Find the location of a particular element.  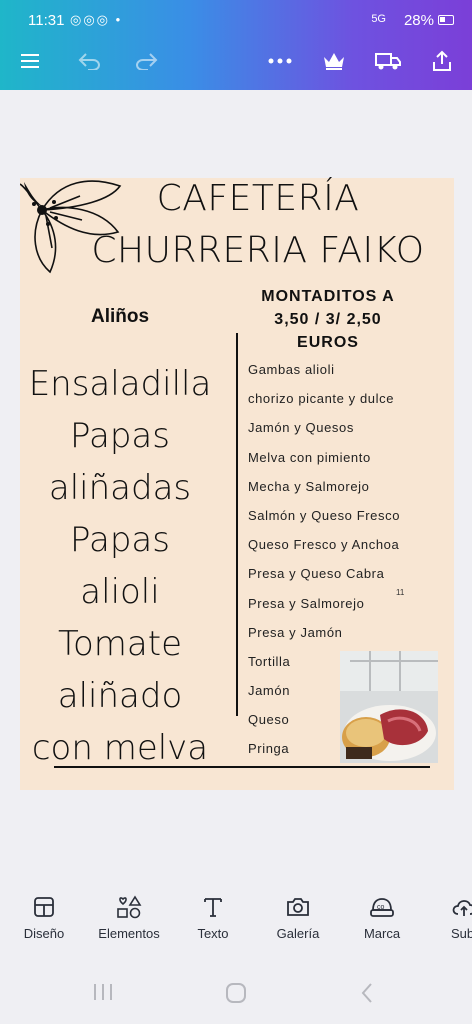

recent-apps-icon is located at coordinates (103, 994).